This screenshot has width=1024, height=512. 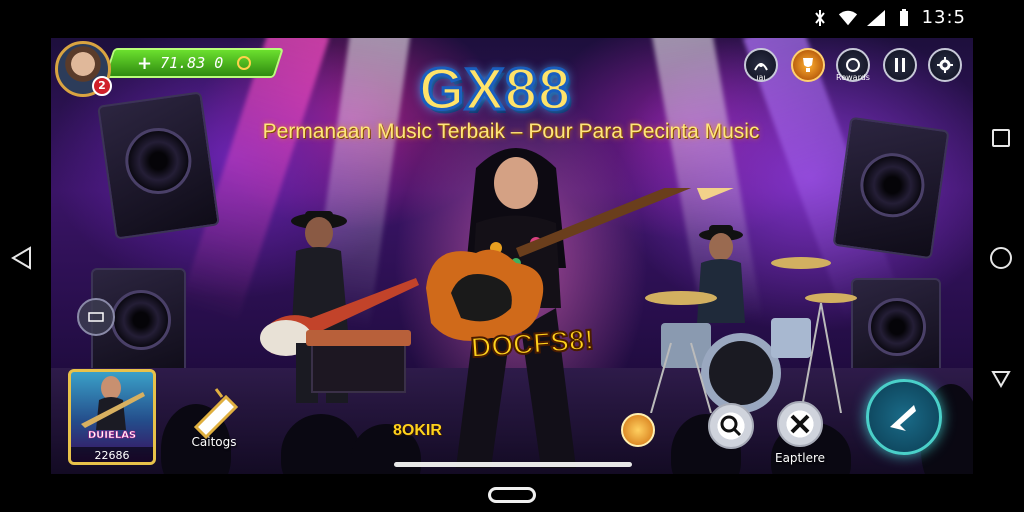 I want to click on status-time: 13:5, so click(x=943, y=17).